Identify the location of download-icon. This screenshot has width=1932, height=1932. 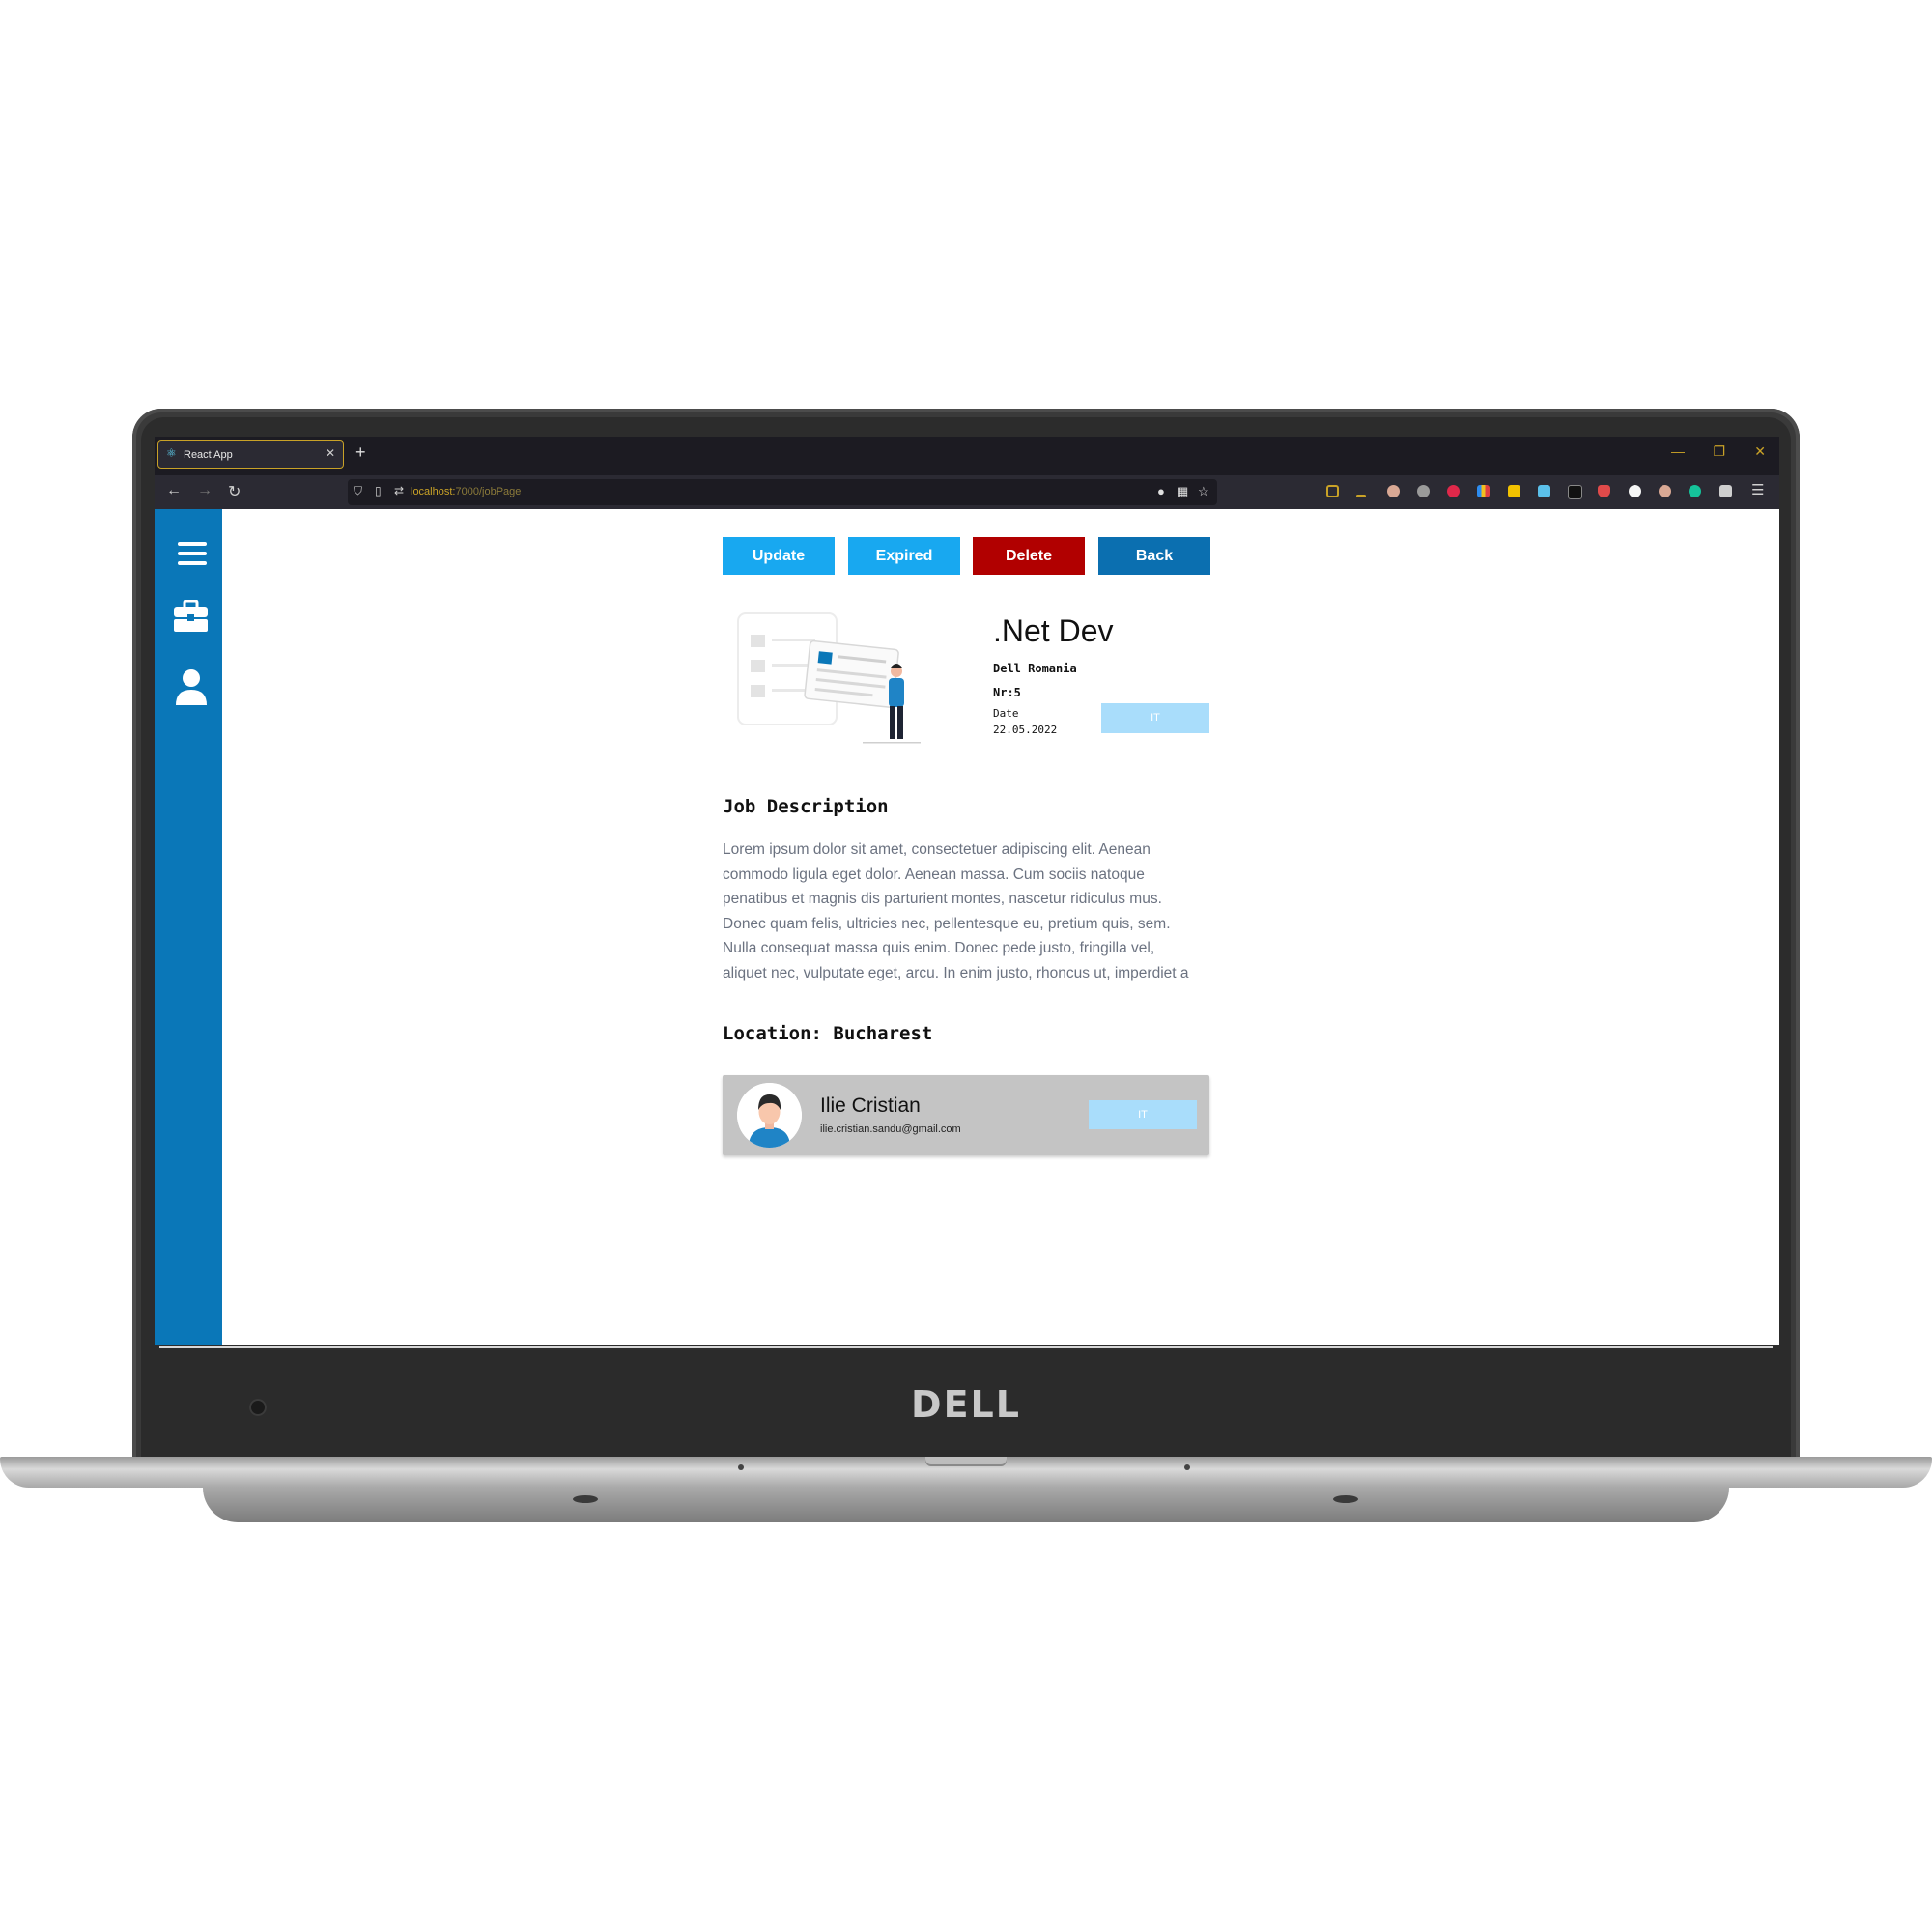
(1361, 496).